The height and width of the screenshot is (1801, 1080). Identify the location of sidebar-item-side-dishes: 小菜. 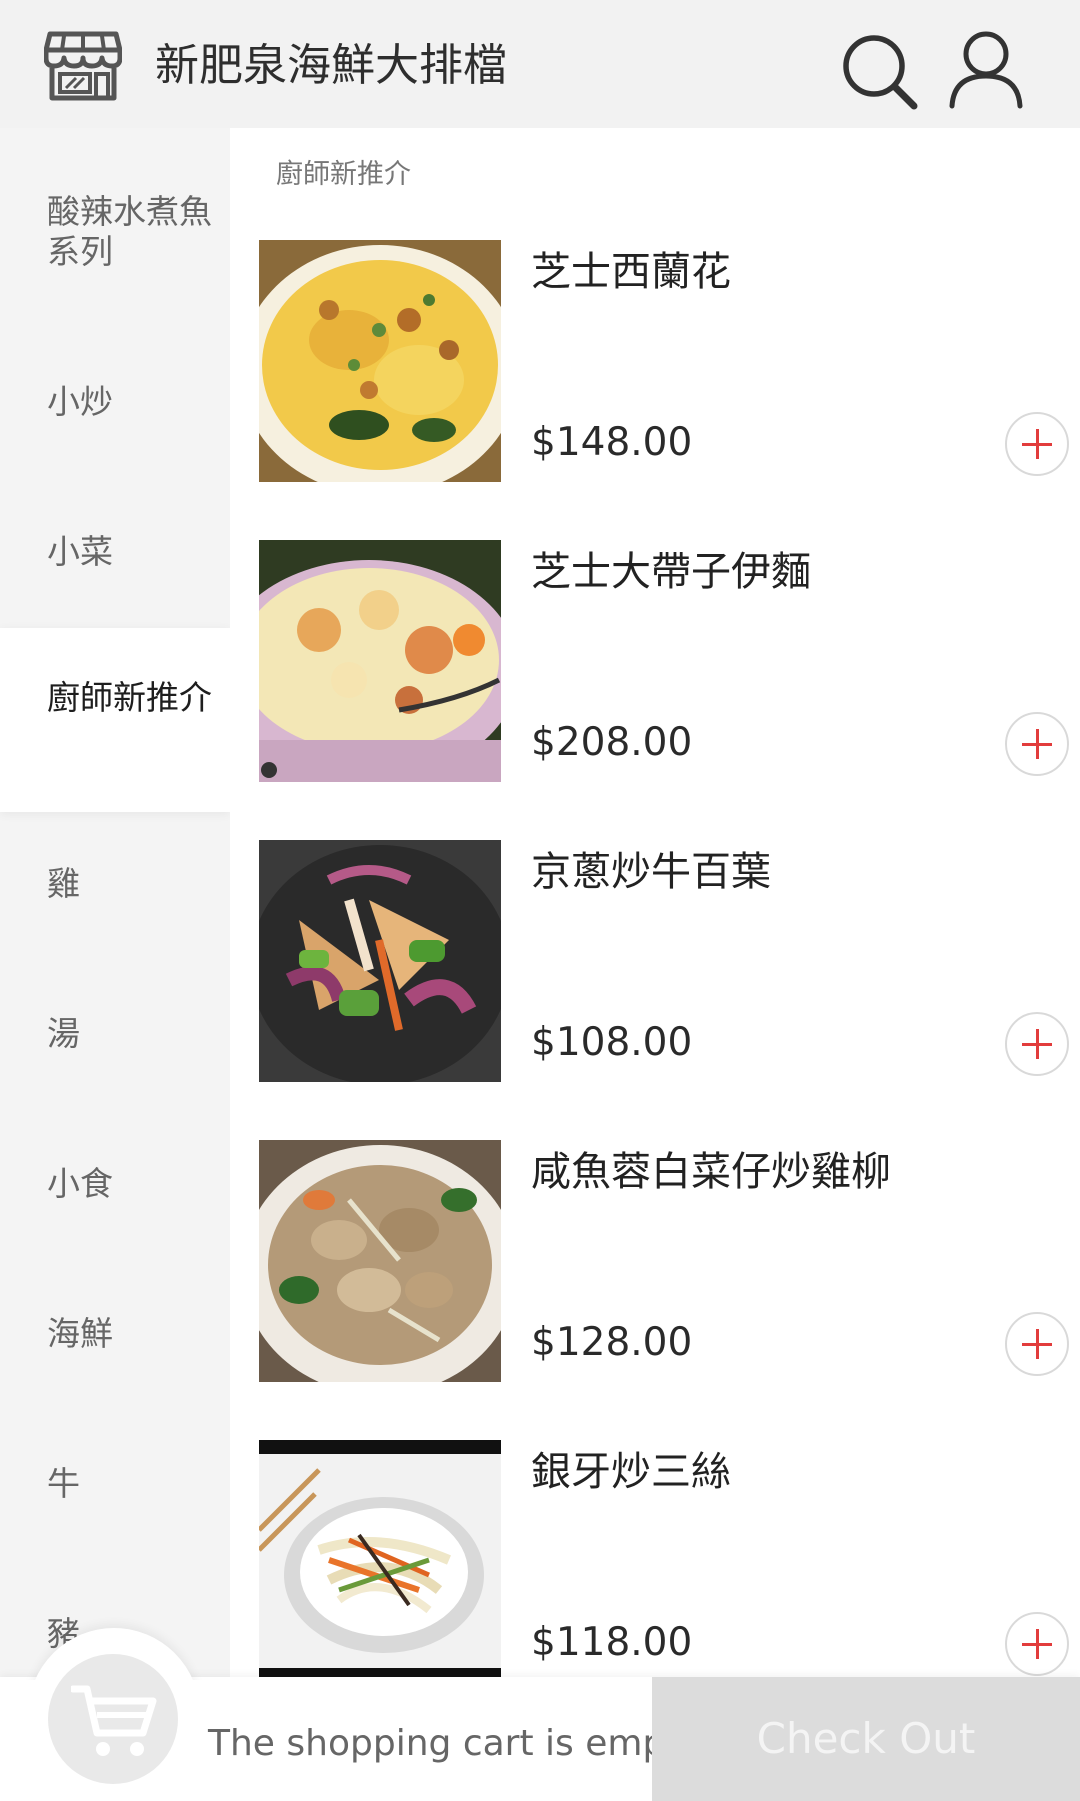
(115, 552).